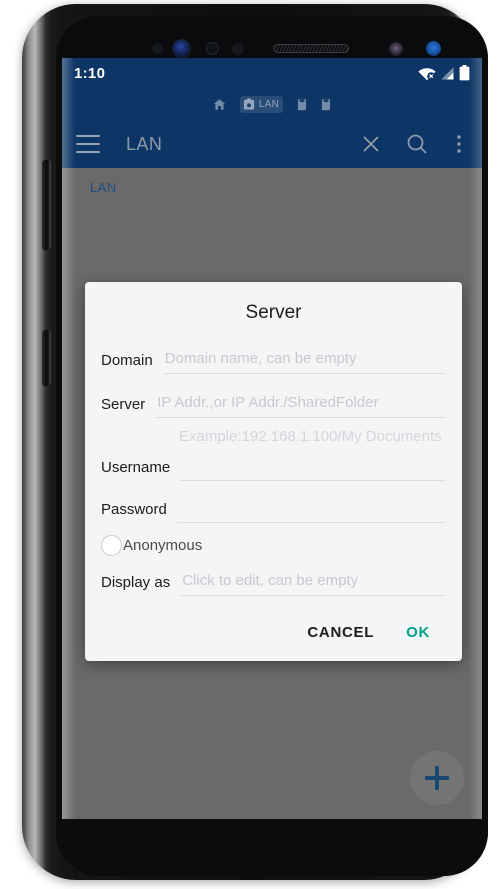  What do you see at coordinates (418, 632) in the screenshot?
I see `ok-button: OK` at bounding box center [418, 632].